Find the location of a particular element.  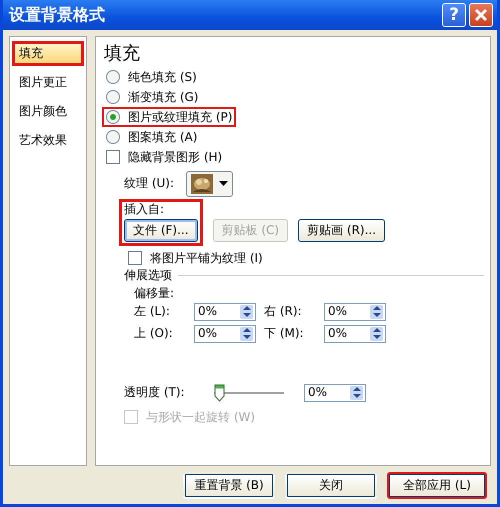

field-label: 右 (R): is located at coordinates (283, 312).